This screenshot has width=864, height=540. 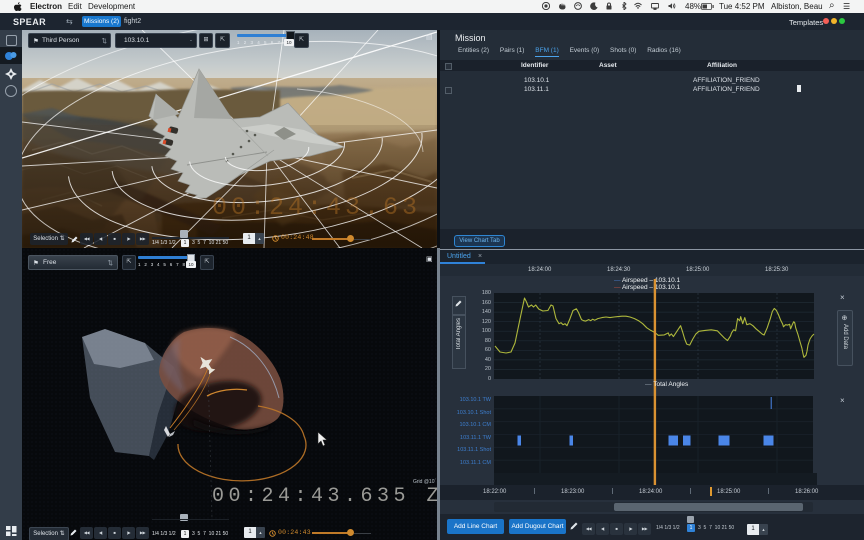 I want to click on svg-text: 00:24:43.63, so click(x=316, y=207).